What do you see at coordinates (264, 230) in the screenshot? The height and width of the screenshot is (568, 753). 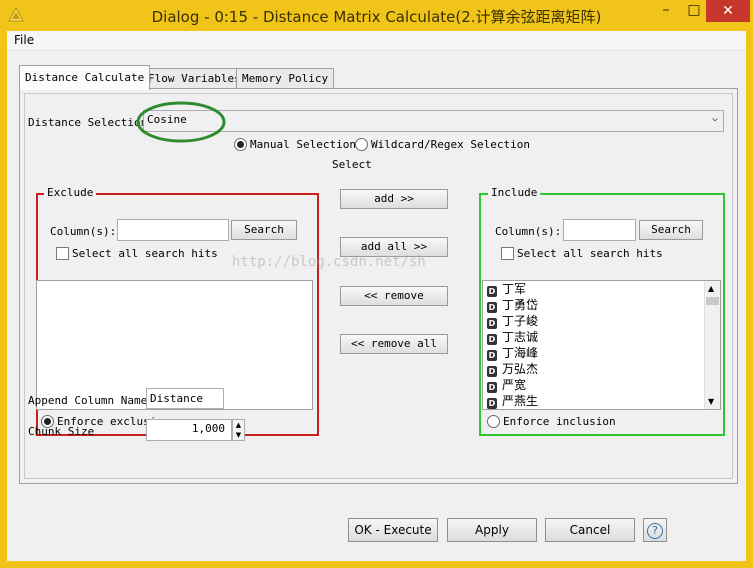 I see `exclude-search-button: Search` at bounding box center [264, 230].